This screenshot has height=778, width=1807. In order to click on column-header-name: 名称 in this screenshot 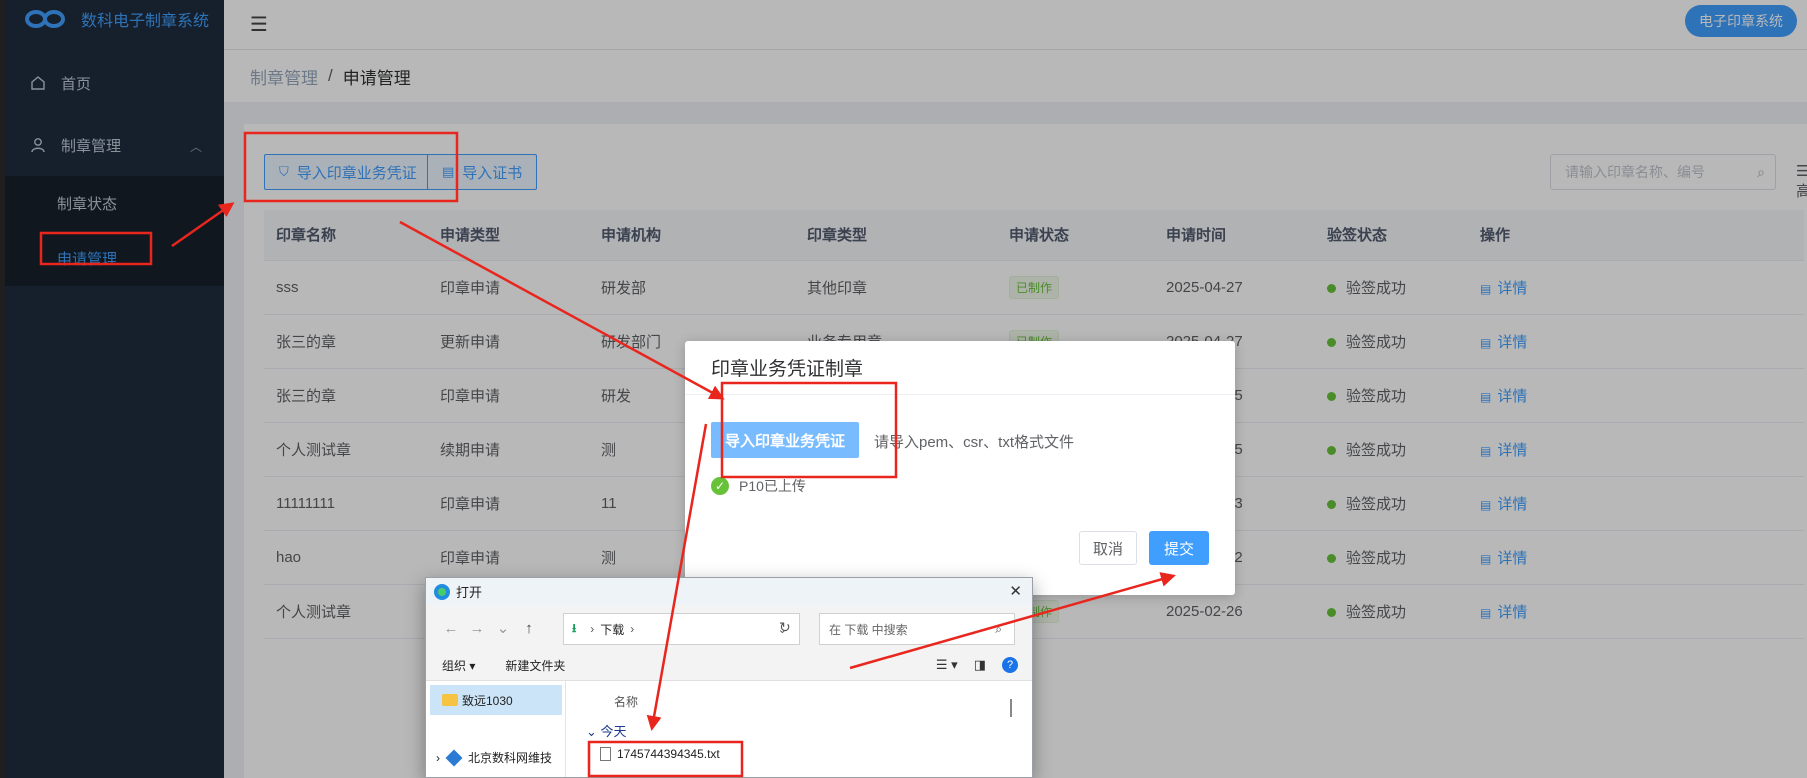, I will do `click(626, 701)`.